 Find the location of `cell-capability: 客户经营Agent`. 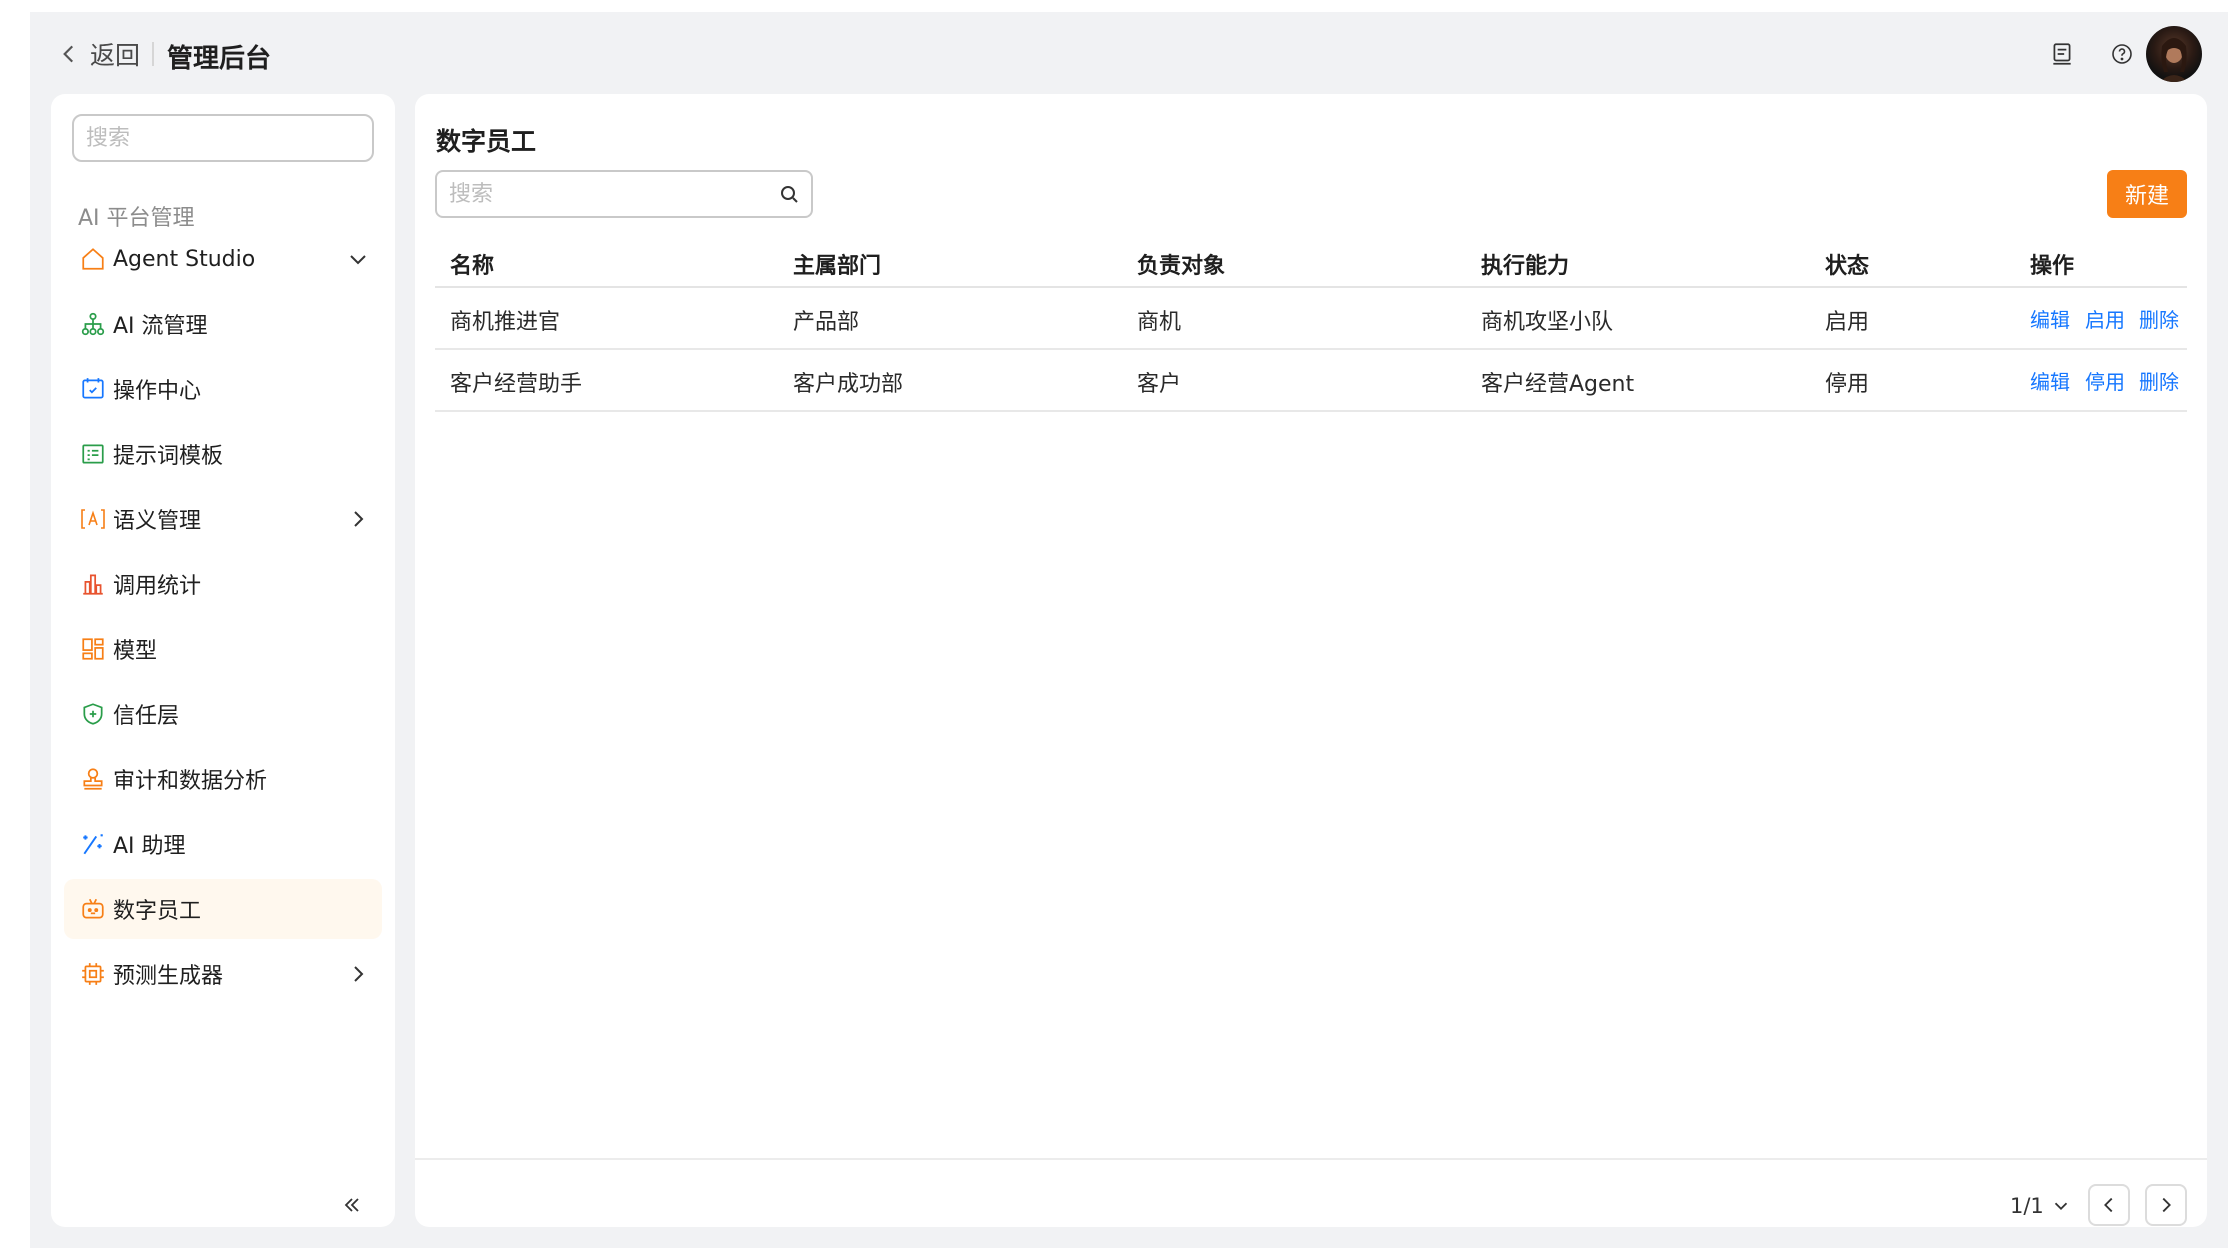

cell-capability: 客户经营Agent is located at coordinates (1558, 384).